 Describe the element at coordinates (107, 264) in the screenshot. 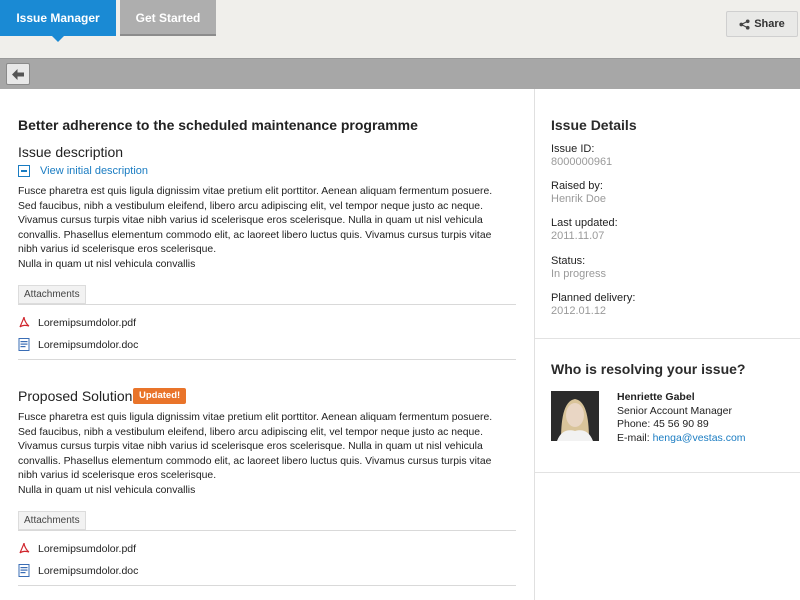

I see `description-line: Nulla in quam ut nisl vehicula convallis` at that location.